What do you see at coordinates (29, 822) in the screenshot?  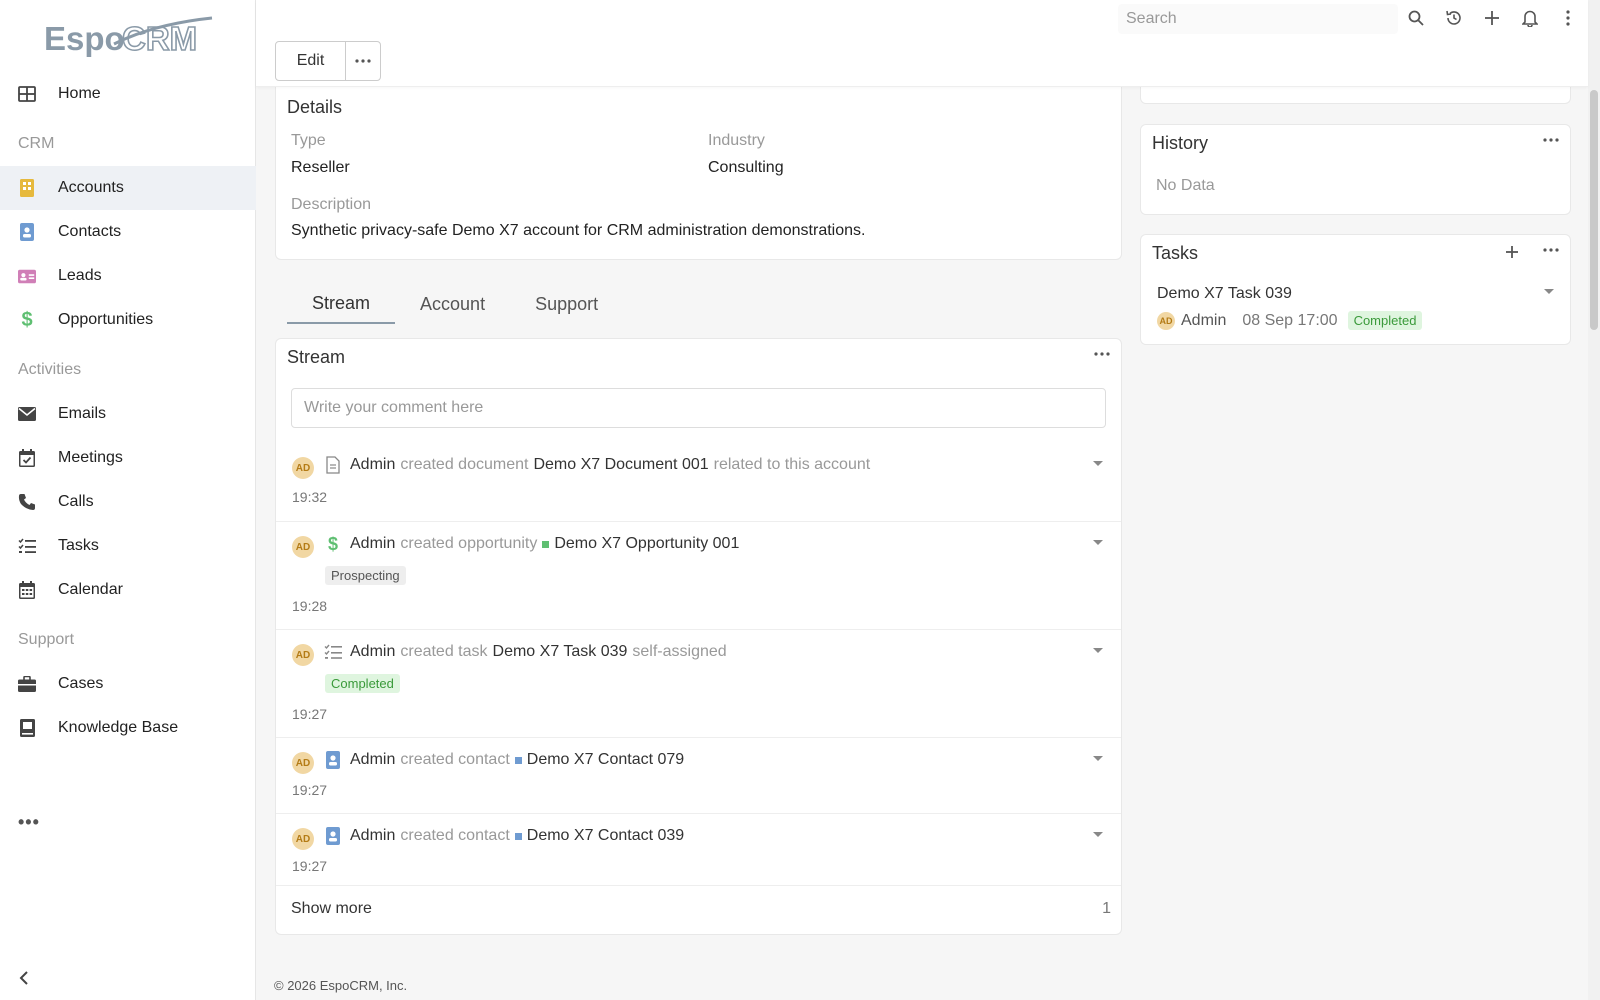 I see `sidebar-more-button: •••` at bounding box center [29, 822].